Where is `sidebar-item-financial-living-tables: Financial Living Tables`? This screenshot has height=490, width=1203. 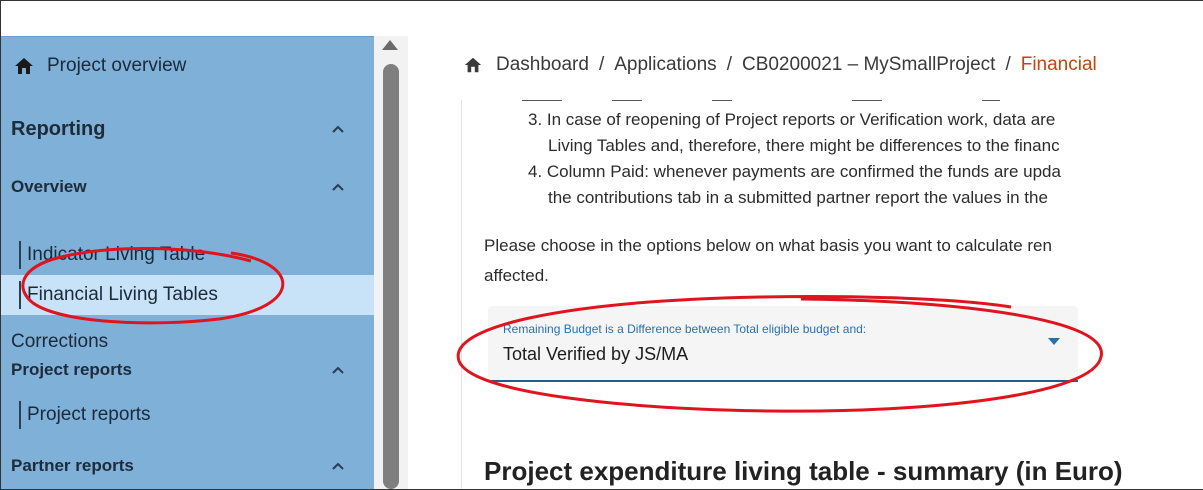 sidebar-item-financial-living-tables: Financial Living Tables is located at coordinates (187, 295).